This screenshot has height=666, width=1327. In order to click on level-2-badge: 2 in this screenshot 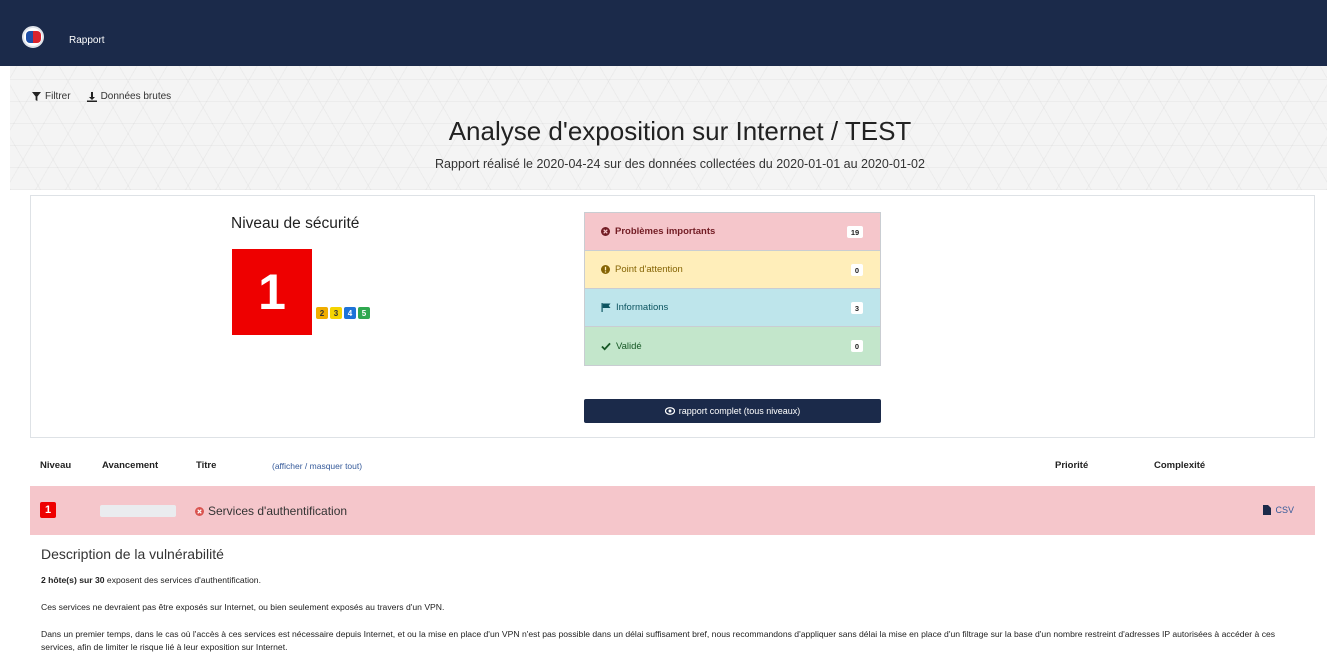, I will do `click(322, 313)`.